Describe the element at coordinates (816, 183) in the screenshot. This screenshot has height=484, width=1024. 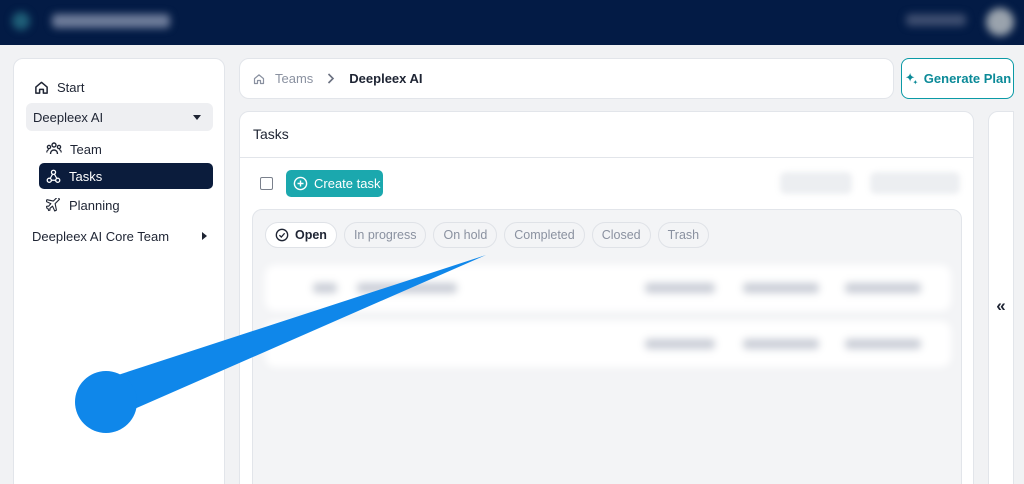
I see `filter-blurred` at that location.